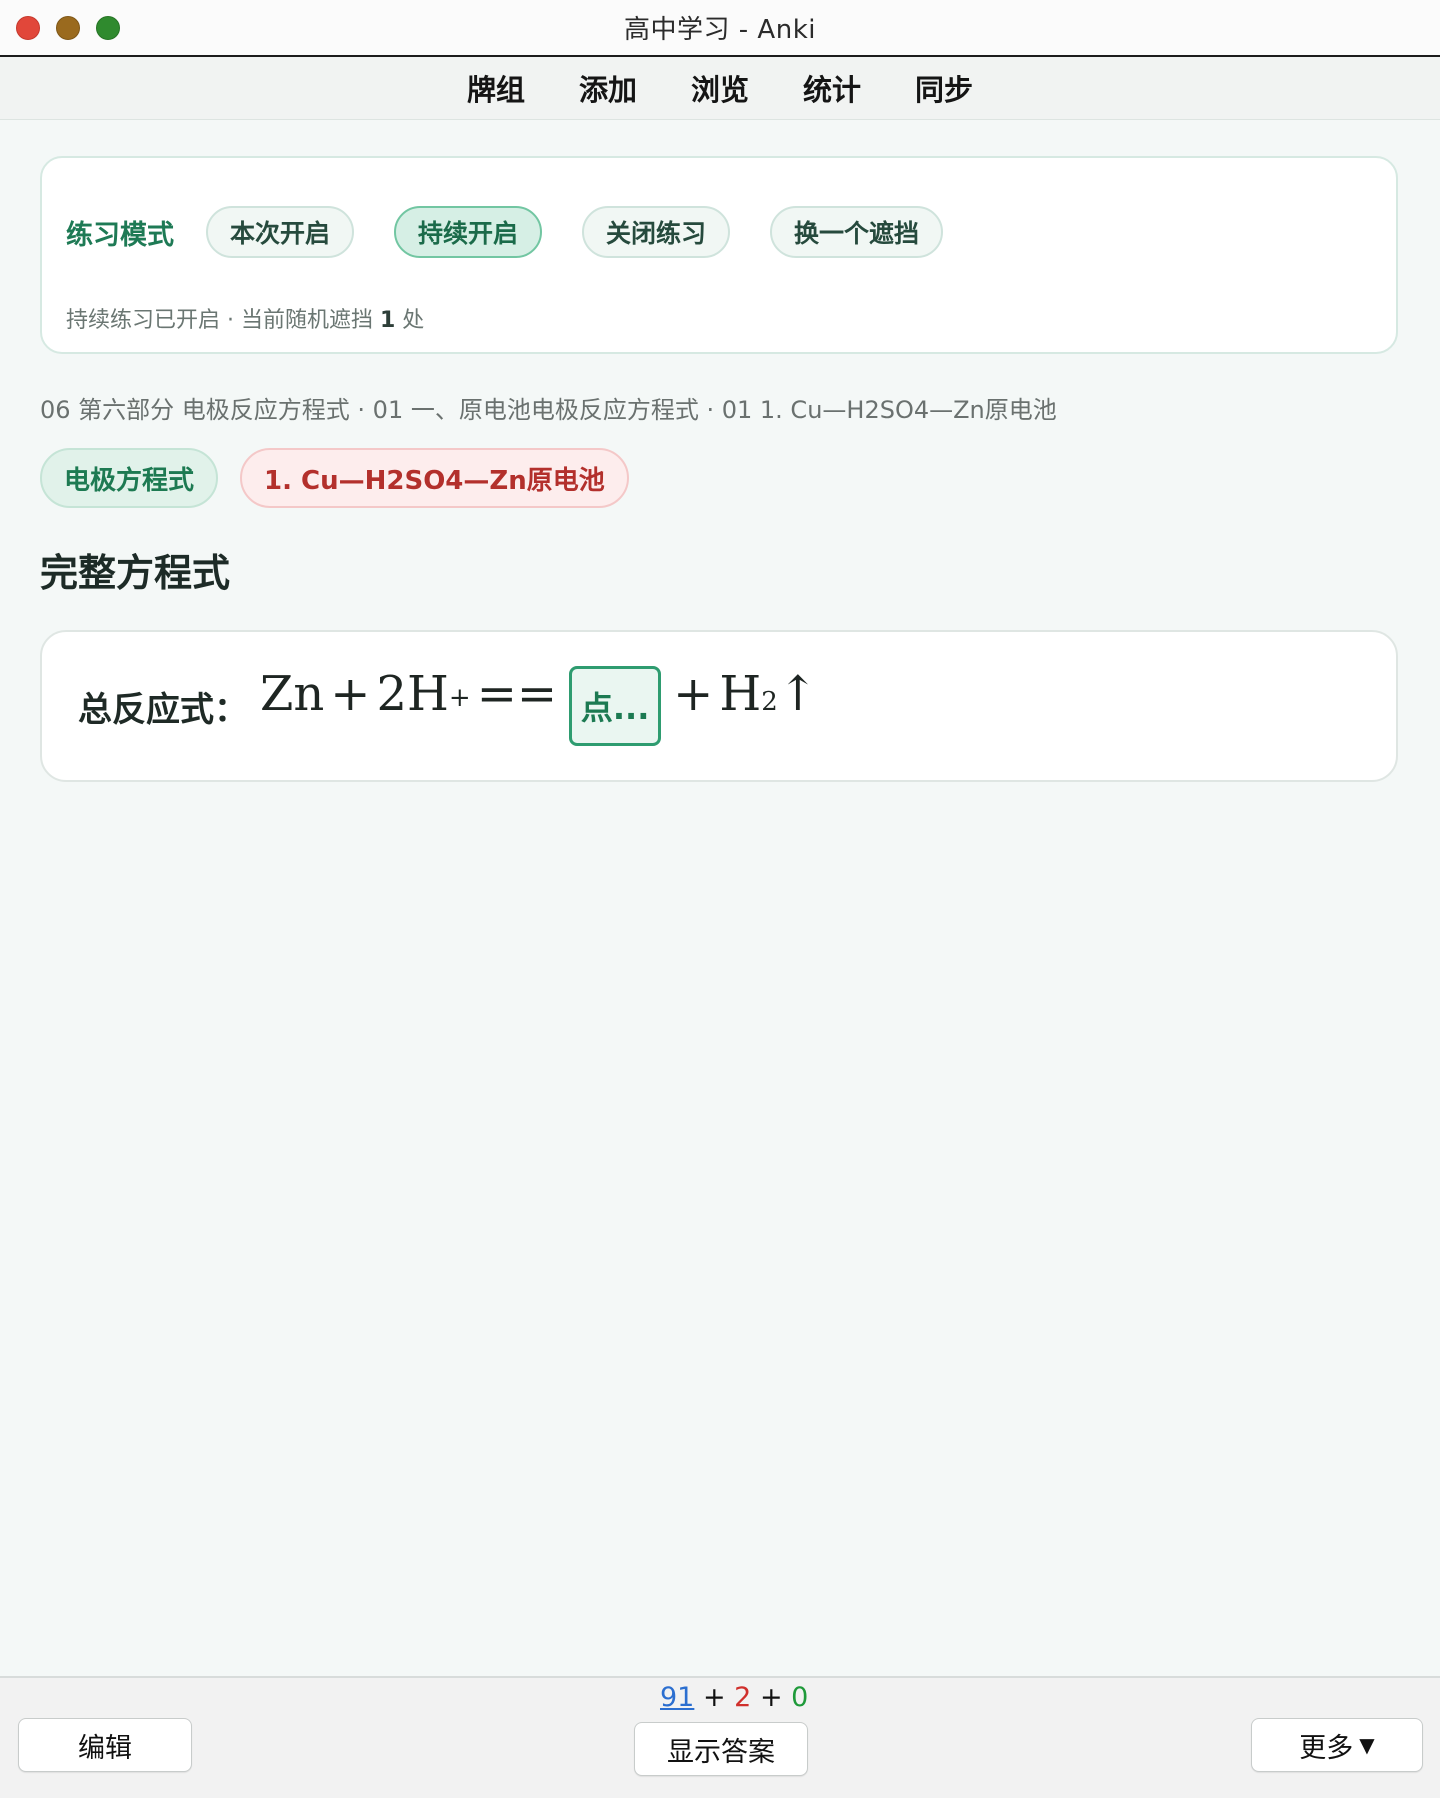 This screenshot has width=1440, height=1798. I want to click on gas-arrow-icon: ↑, so click(797, 694).